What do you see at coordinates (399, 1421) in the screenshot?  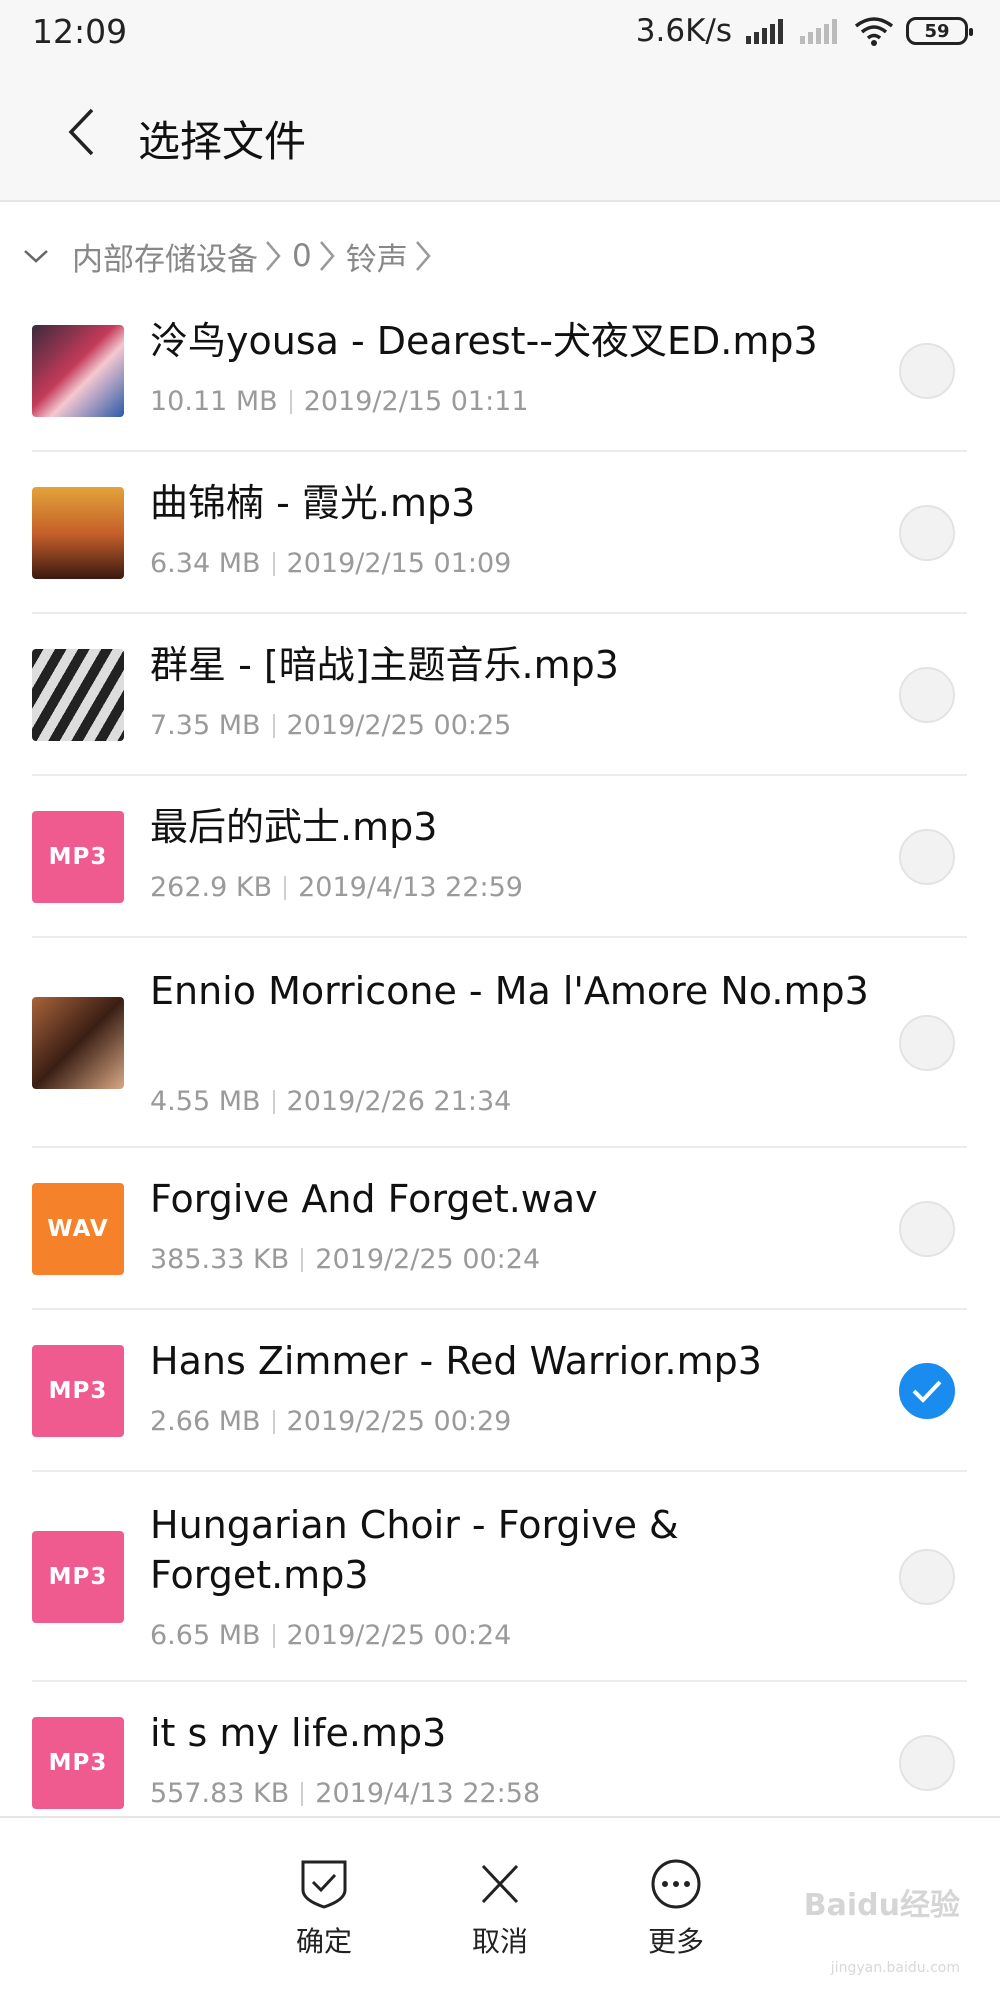 I see `file-date: 2019/2/25 00:29` at bounding box center [399, 1421].